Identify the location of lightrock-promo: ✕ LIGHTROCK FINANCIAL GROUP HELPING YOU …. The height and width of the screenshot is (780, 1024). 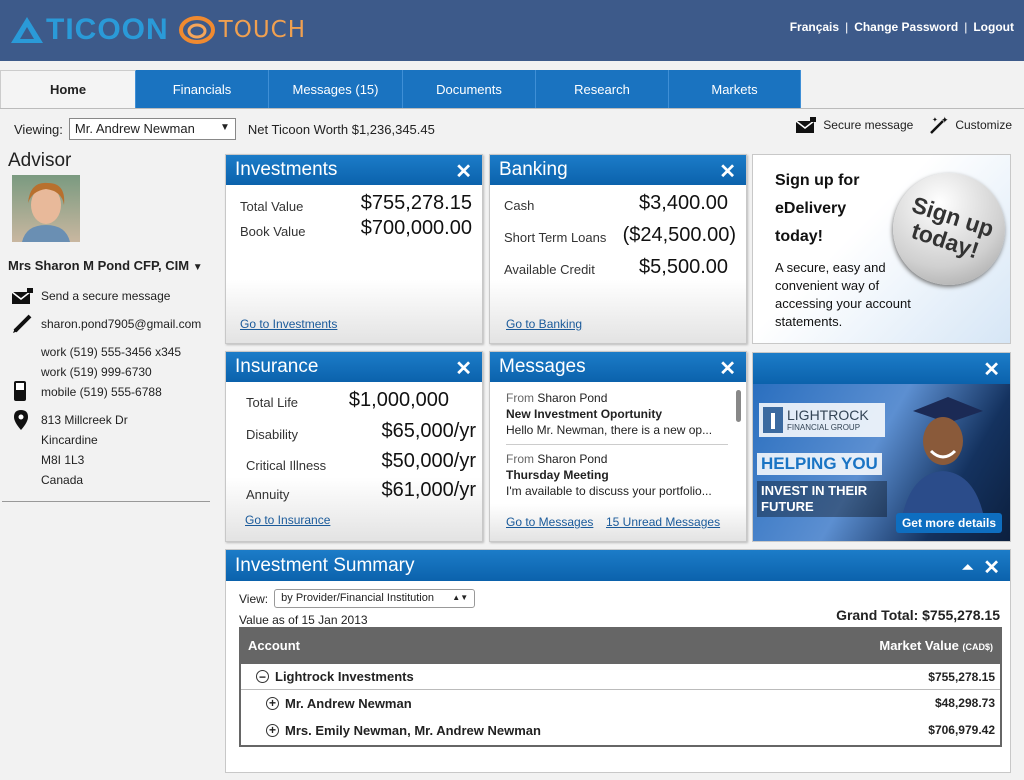
(881, 447).